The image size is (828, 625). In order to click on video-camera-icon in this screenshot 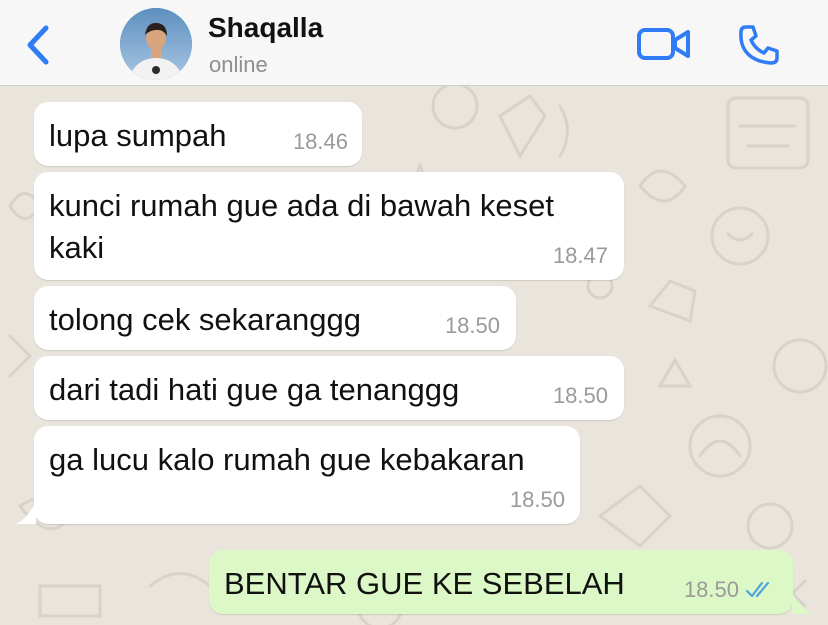, I will do `click(664, 44)`.